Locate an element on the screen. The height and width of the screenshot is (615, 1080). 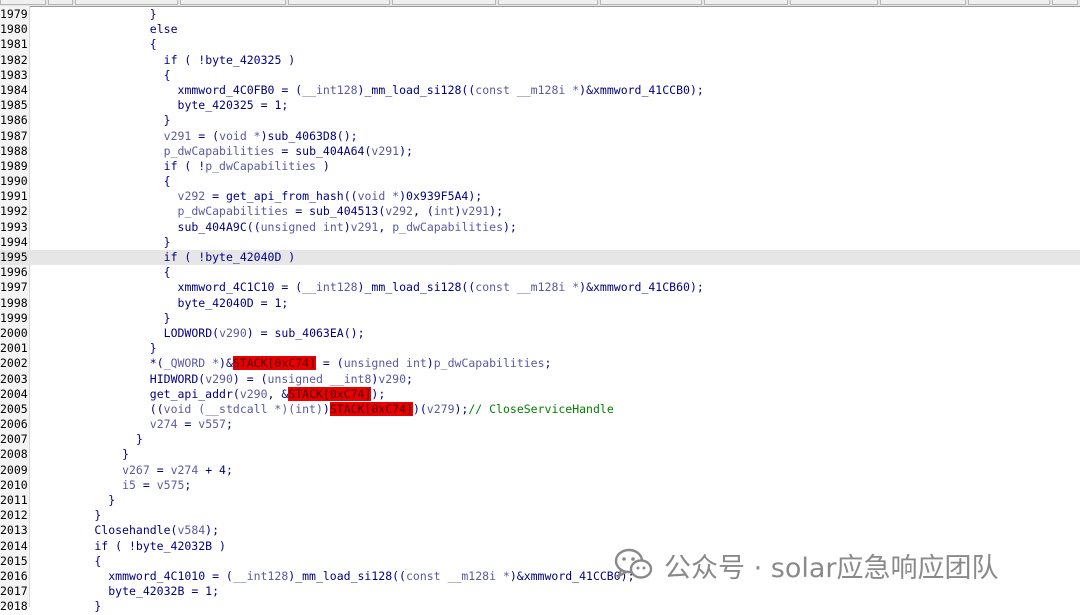
code-text: else is located at coordinates (164, 29).